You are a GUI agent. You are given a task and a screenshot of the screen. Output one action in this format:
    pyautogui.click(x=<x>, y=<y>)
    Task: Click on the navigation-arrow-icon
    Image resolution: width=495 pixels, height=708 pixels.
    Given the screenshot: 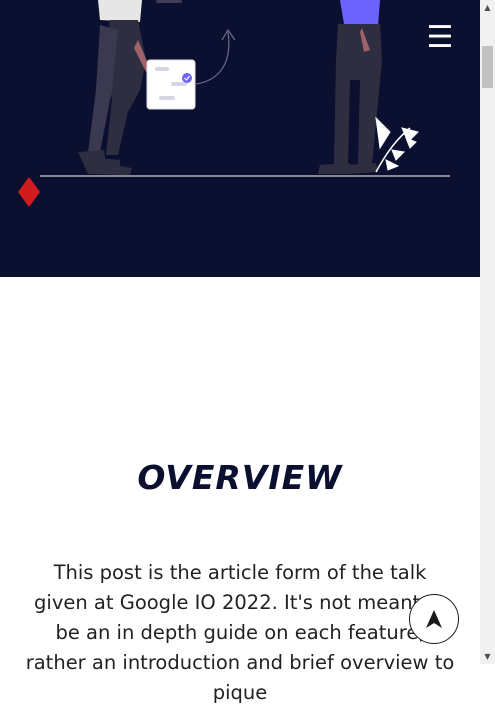 What is the action you would take?
    pyautogui.click(x=434, y=619)
    